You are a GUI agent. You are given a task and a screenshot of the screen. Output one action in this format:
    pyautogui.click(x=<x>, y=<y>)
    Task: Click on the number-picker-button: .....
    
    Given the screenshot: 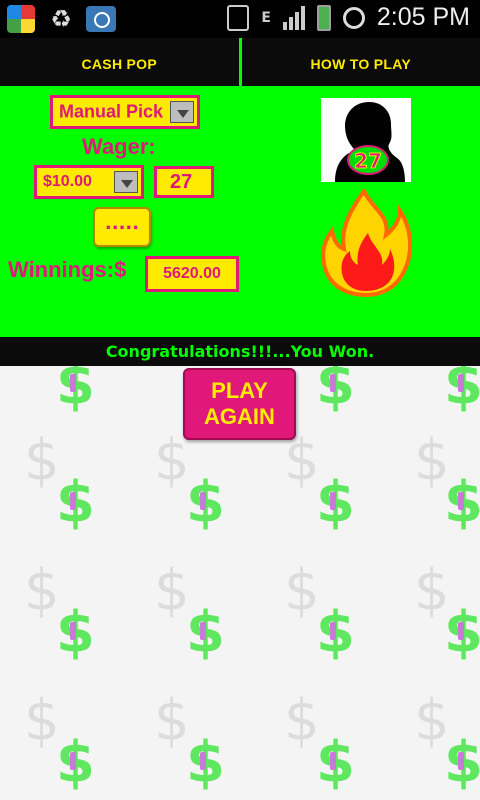 What is the action you would take?
    pyautogui.click(x=122, y=227)
    